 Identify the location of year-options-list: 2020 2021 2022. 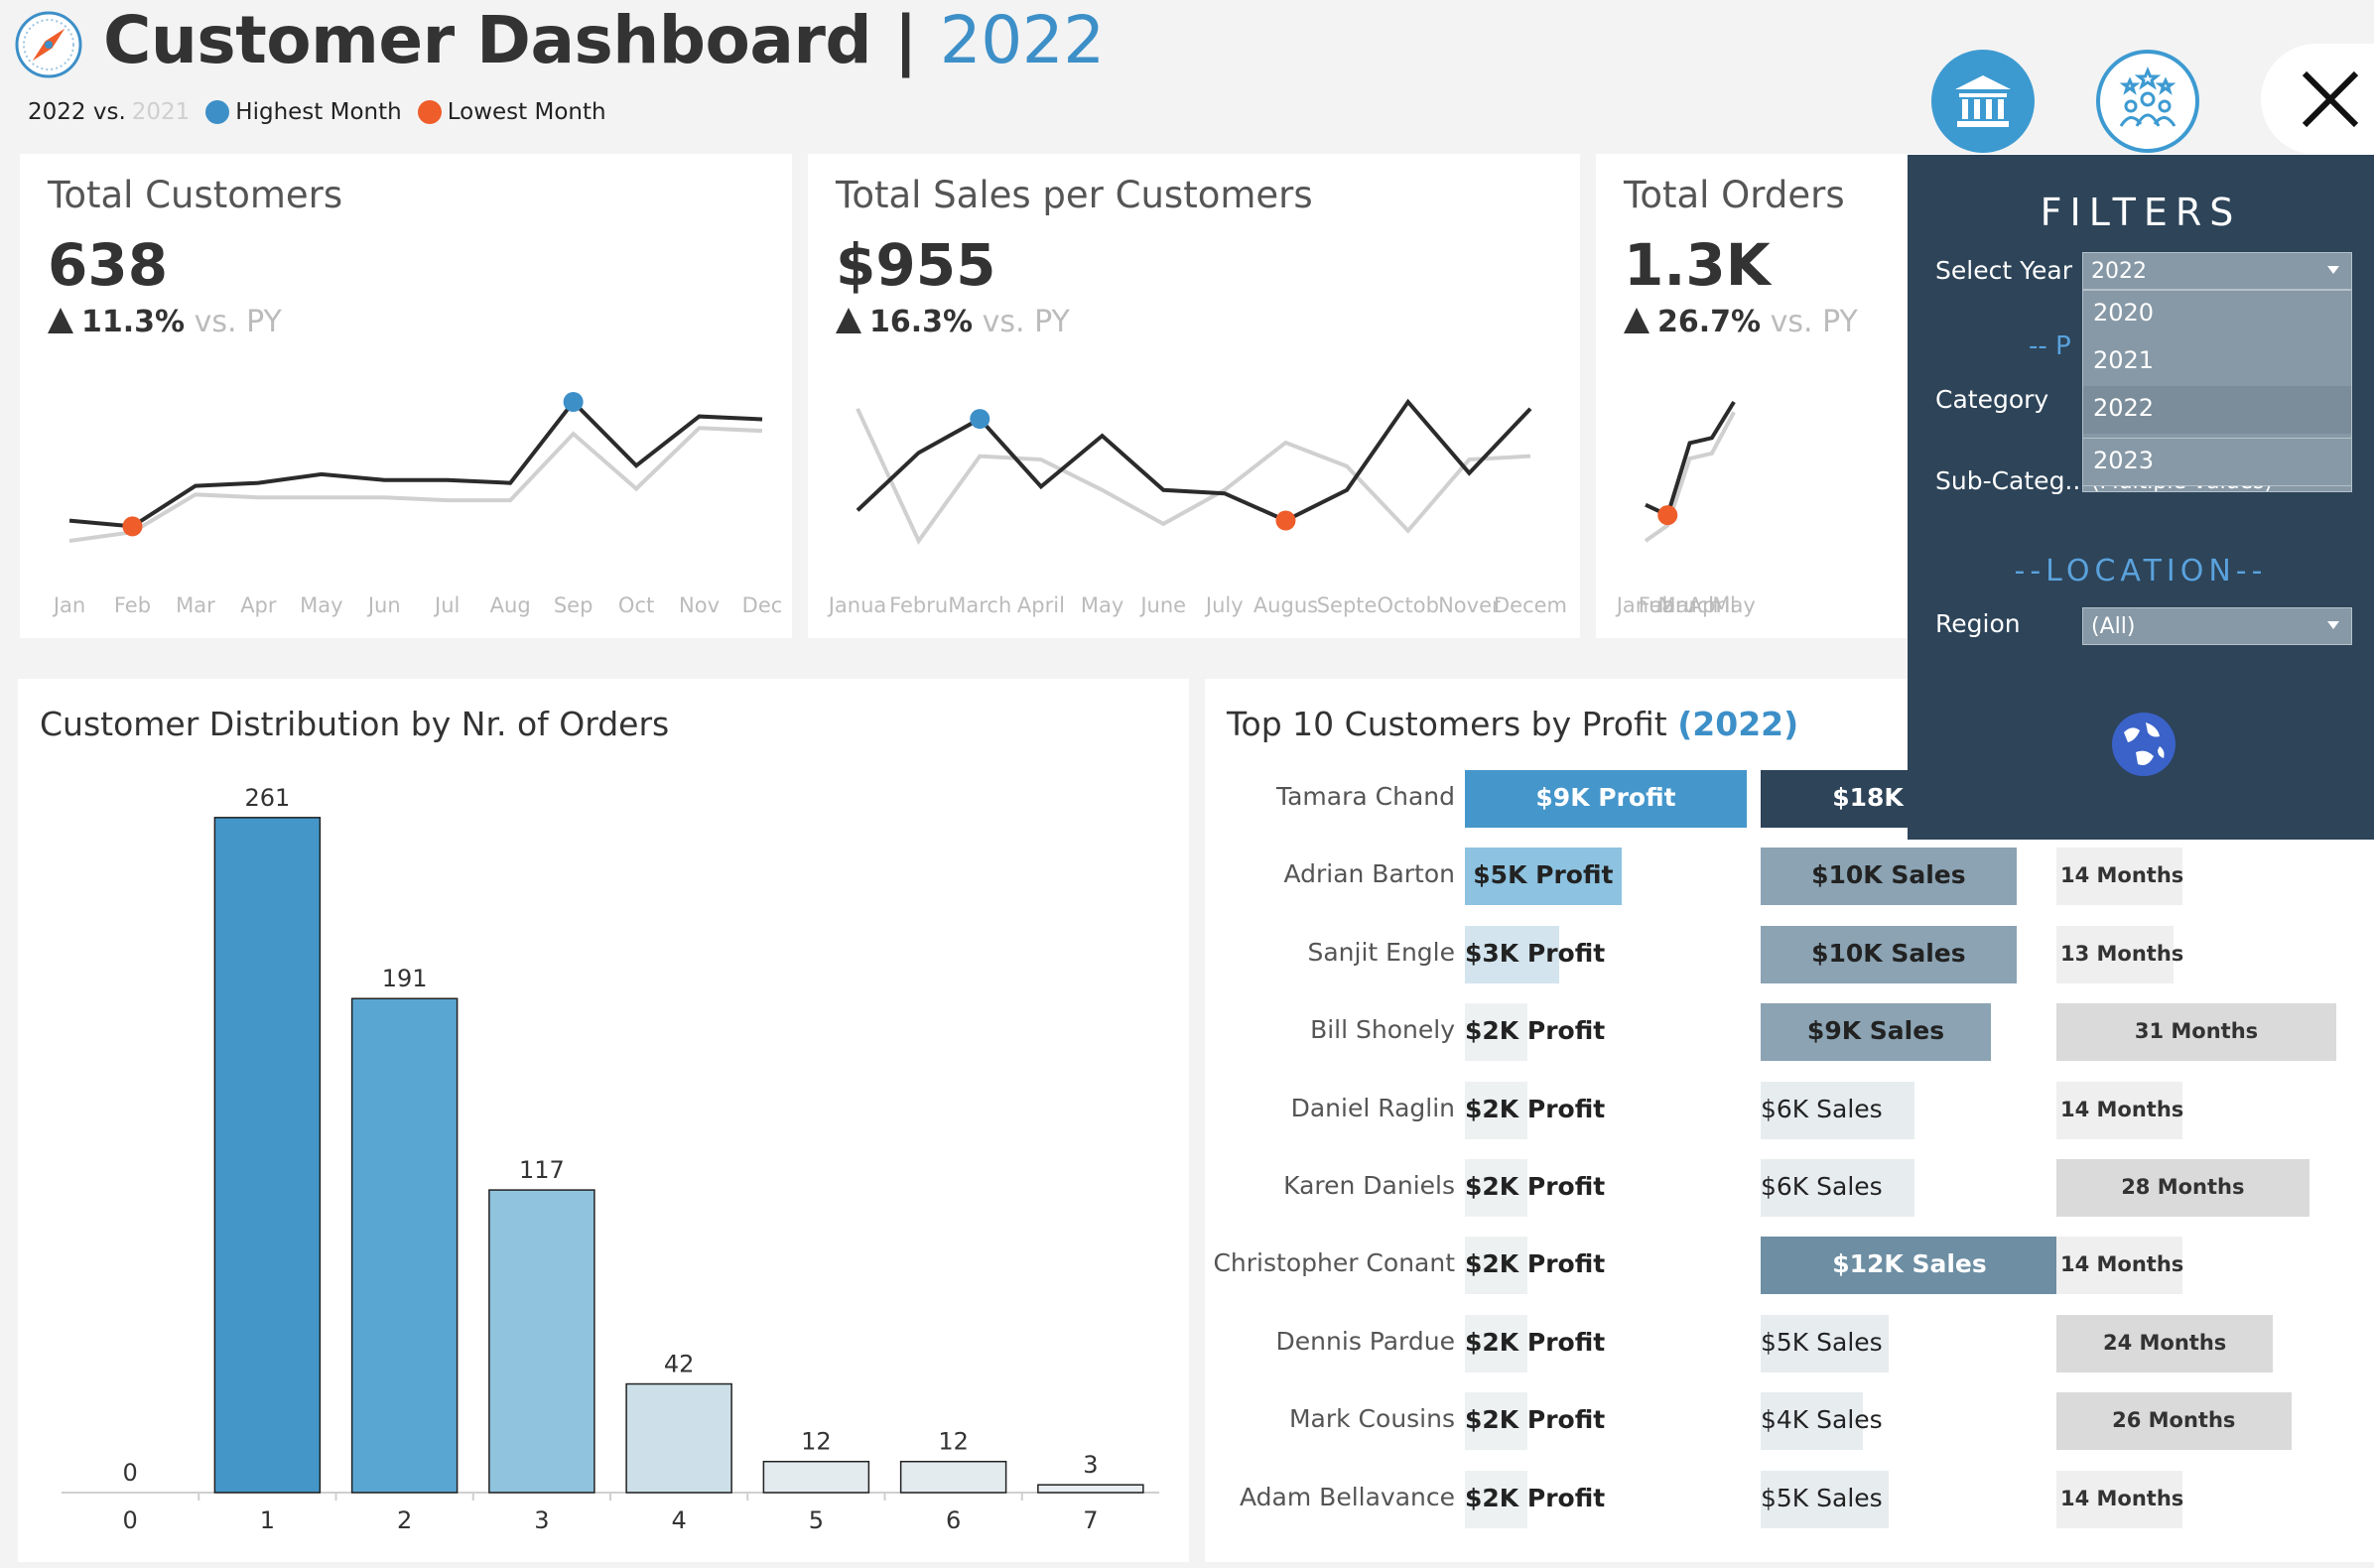
(2217, 364).